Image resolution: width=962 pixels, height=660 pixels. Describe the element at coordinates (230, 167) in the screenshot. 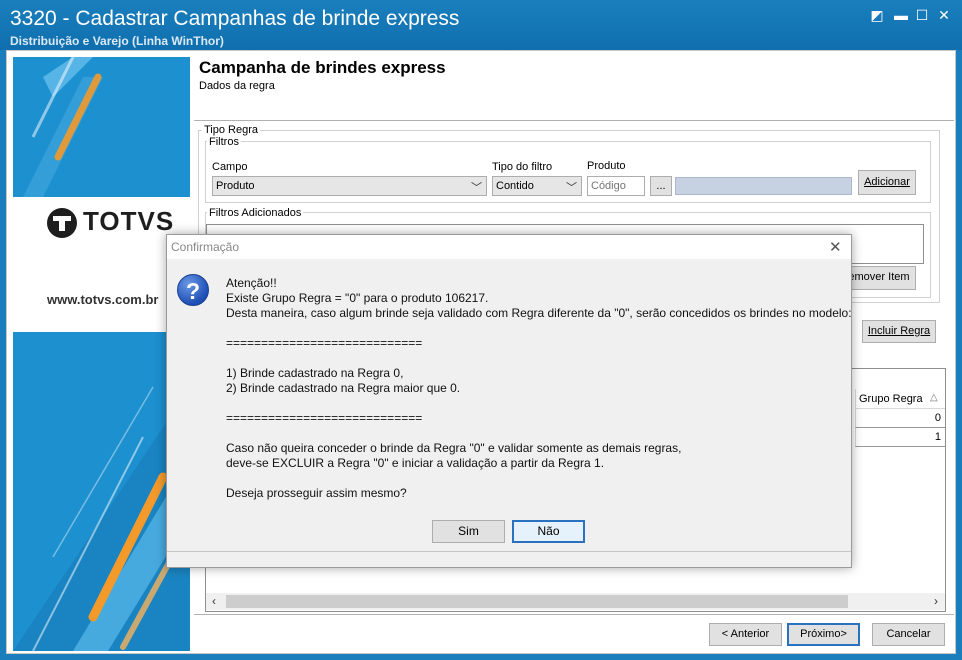

I see `campo-label: Campo` at that location.